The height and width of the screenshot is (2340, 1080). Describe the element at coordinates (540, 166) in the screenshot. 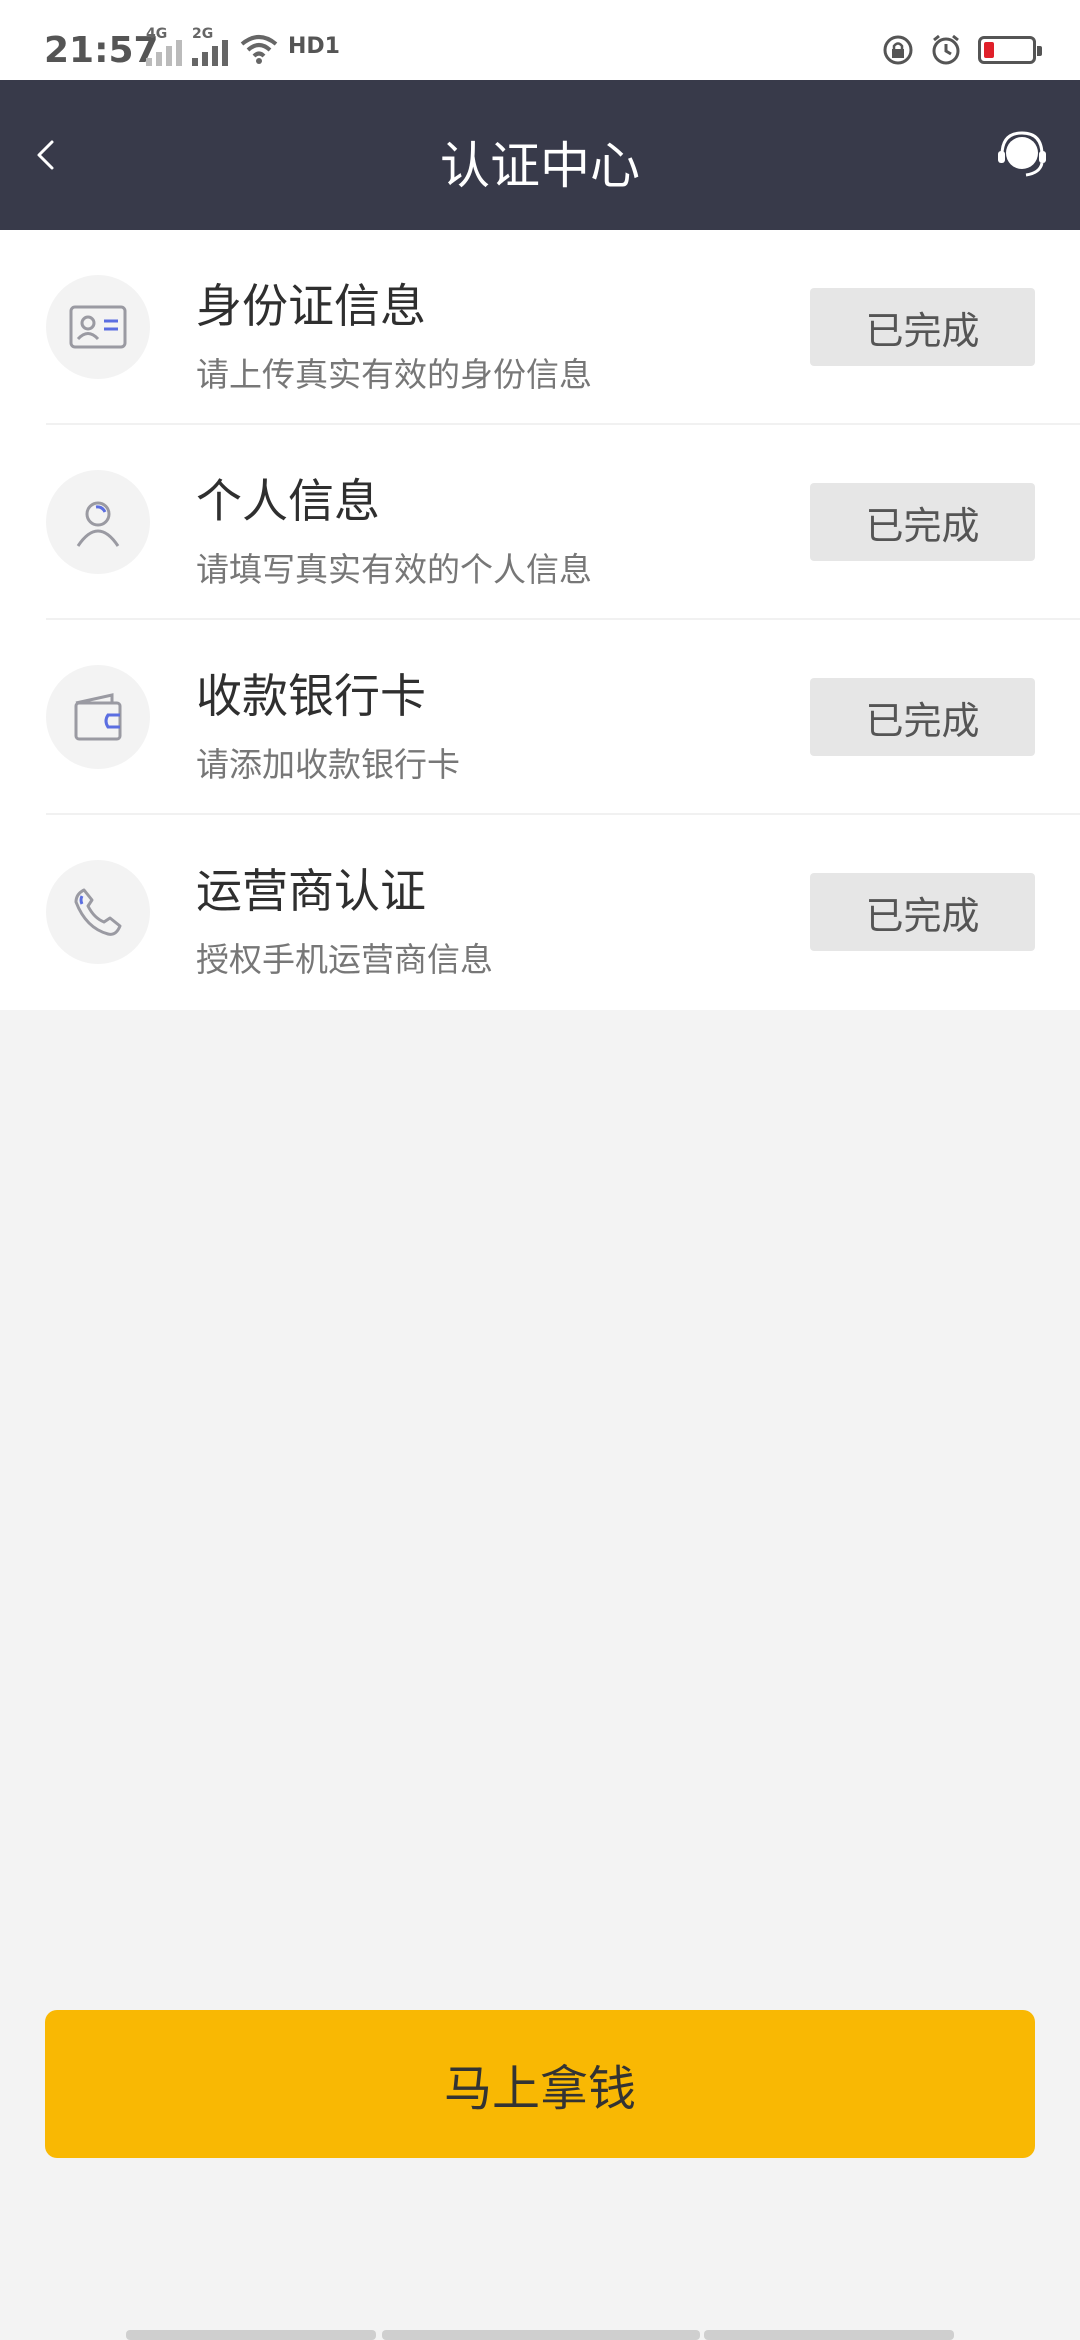

I see `page-title: 认证中心` at that location.